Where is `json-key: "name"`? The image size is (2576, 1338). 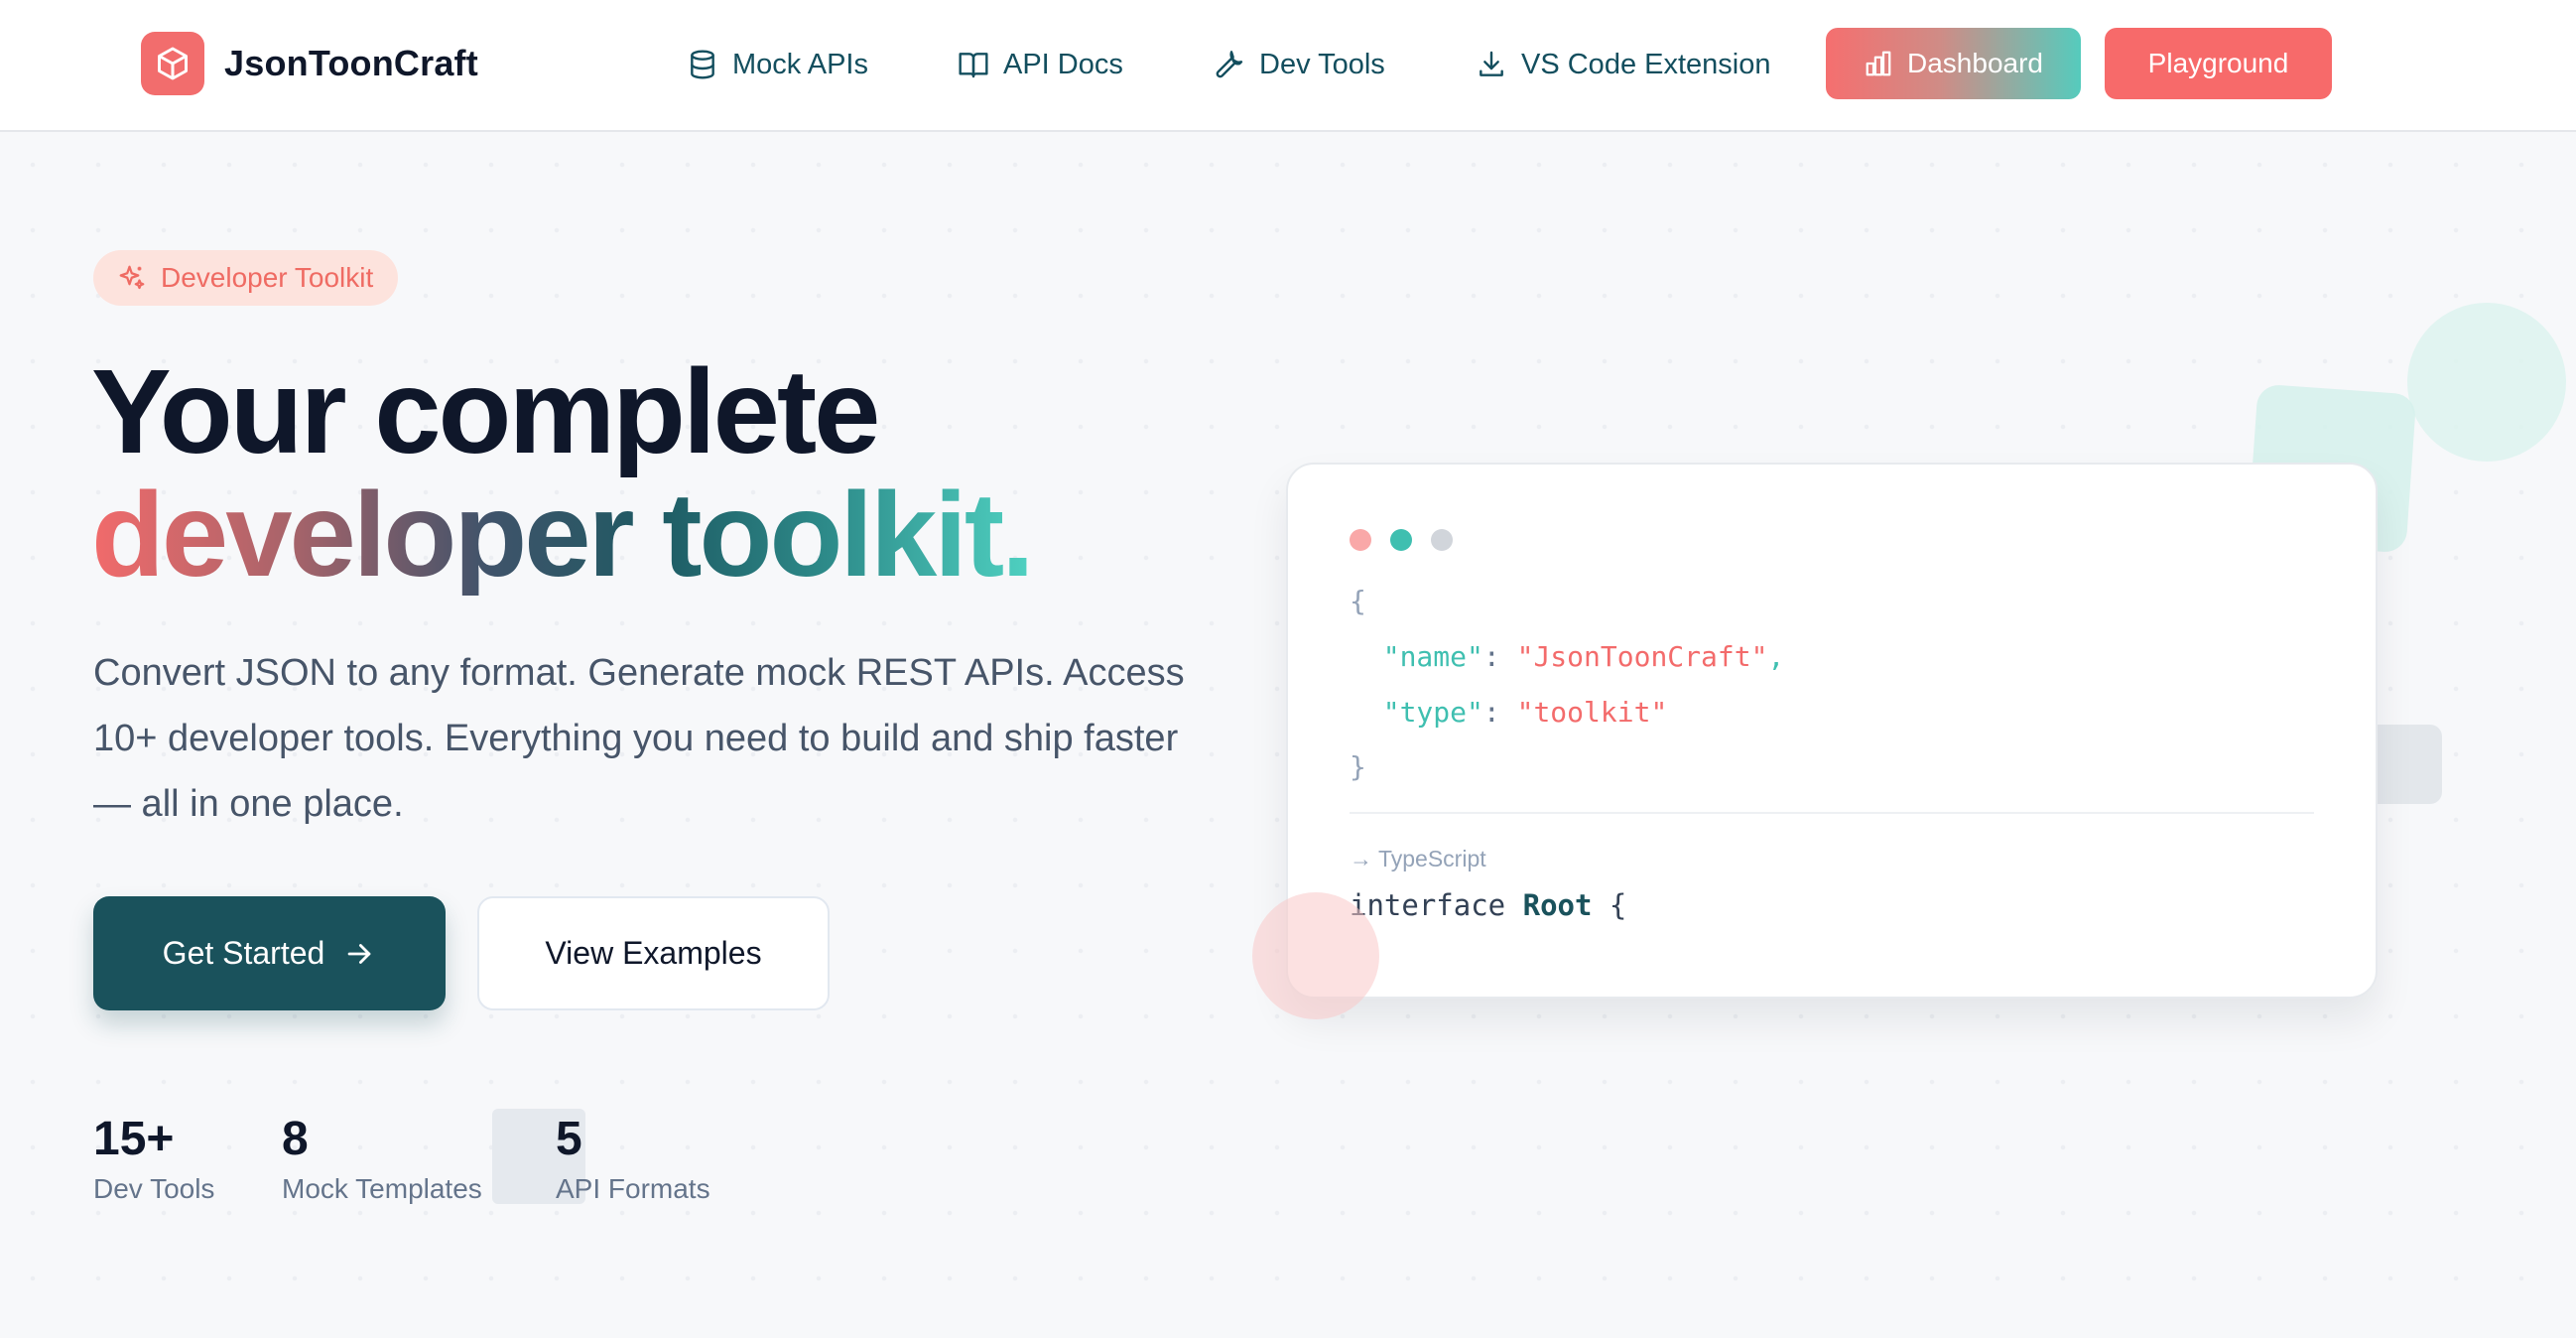
json-key: "name" is located at coordinates (1433, 656).